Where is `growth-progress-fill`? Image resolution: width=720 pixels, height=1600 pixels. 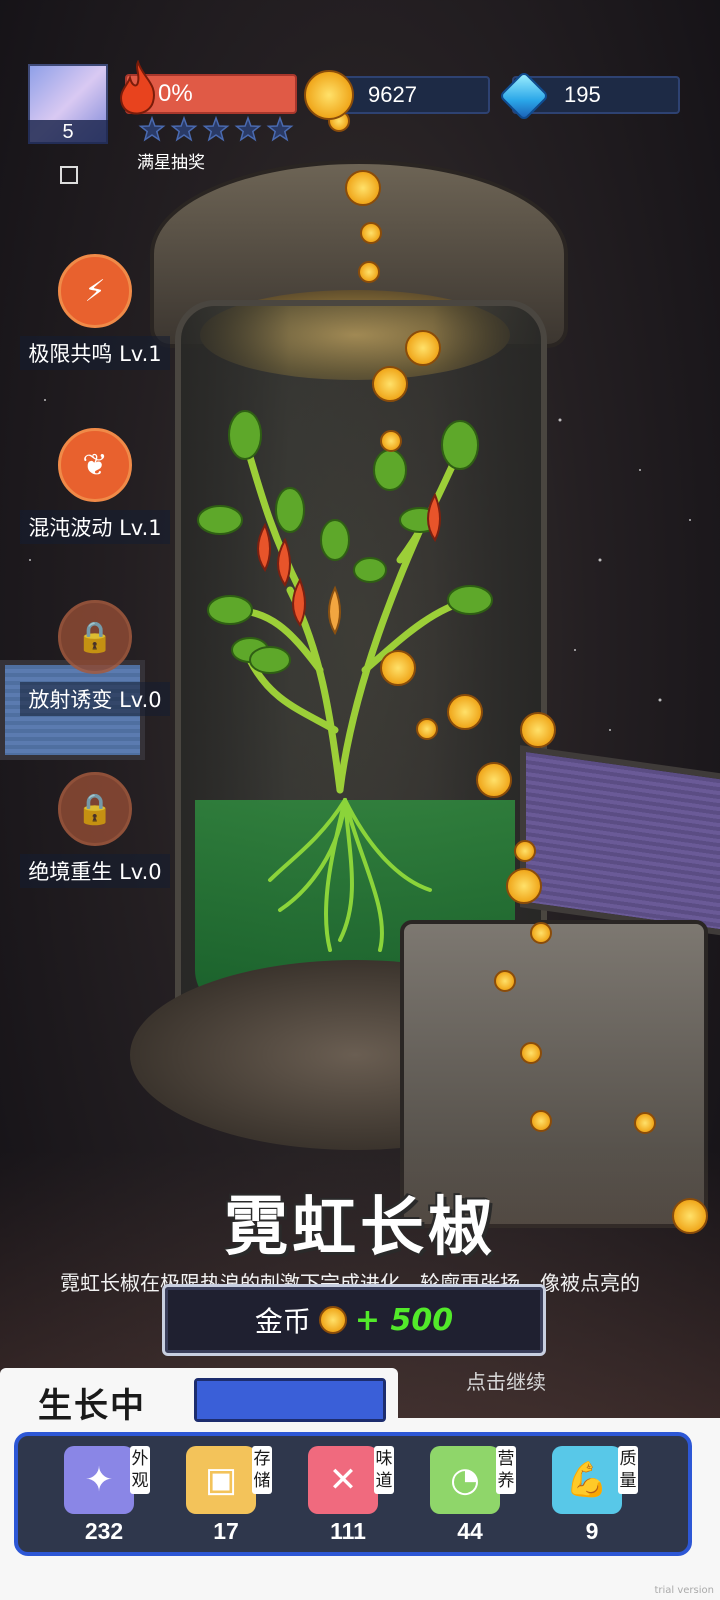 growth-progress-fill is located at coordinates (290, 1400).